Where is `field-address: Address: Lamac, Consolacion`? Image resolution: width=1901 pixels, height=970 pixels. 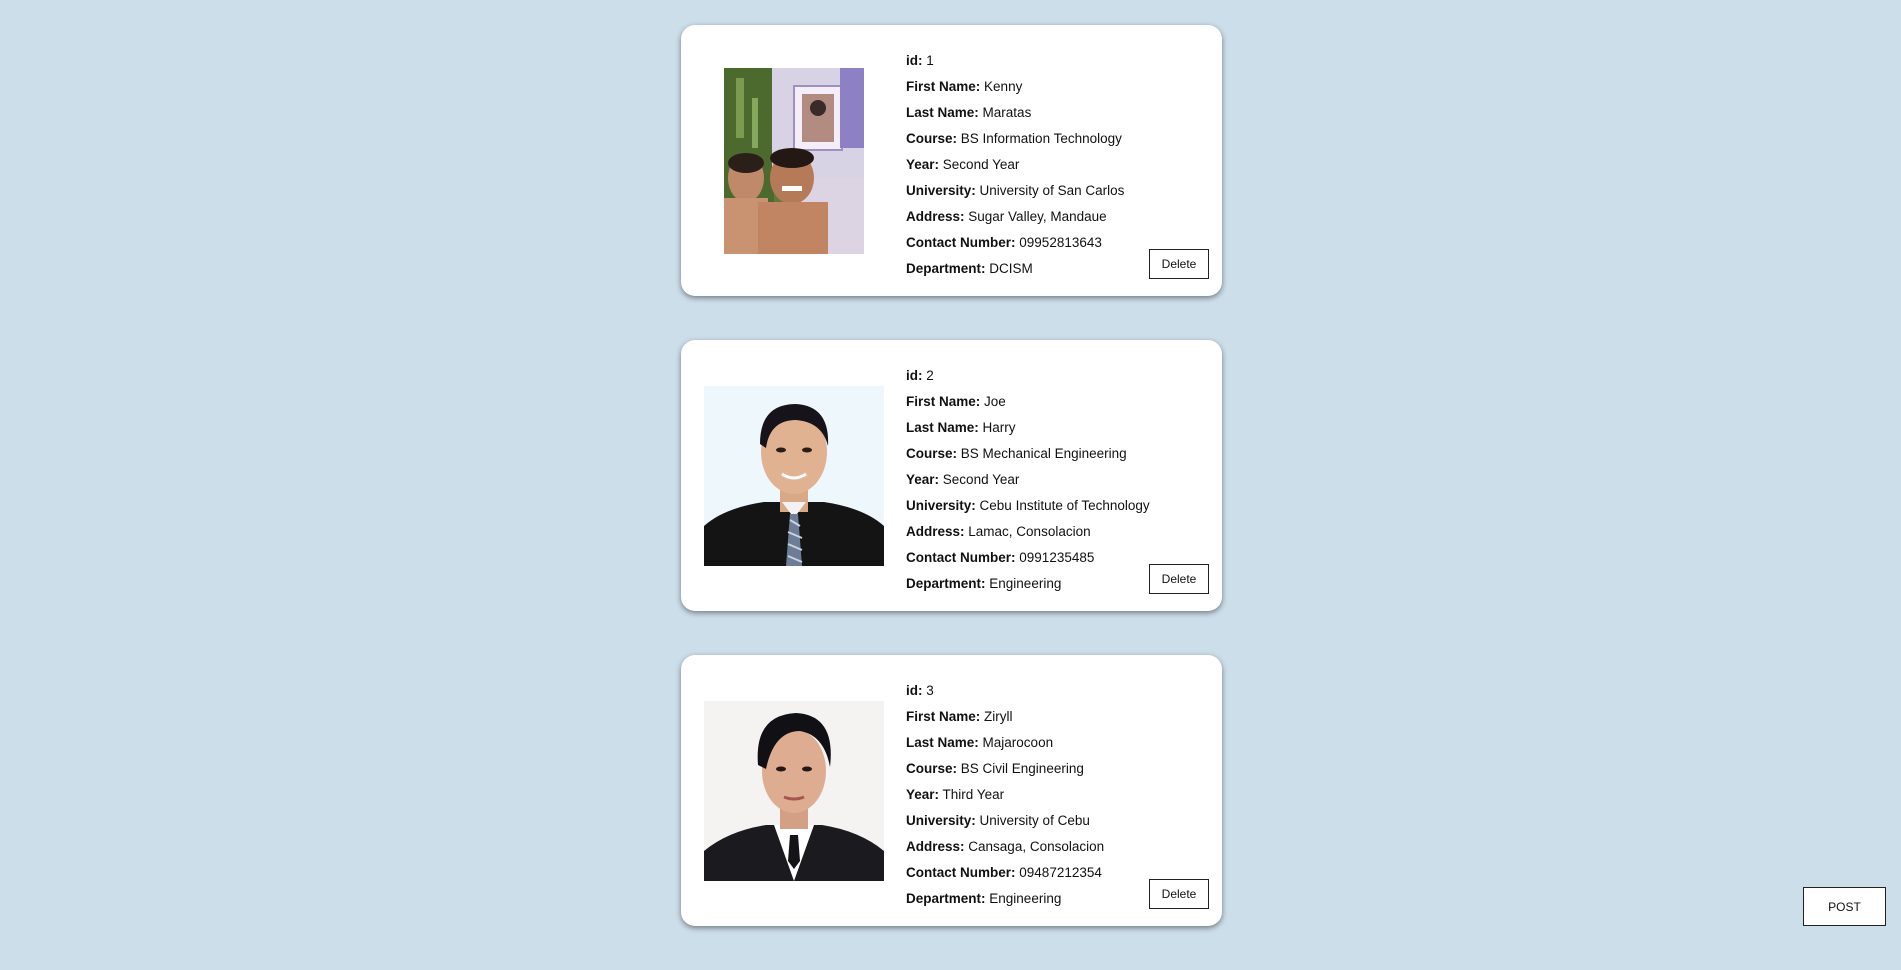
field-address: Address: Lamac, Consolacion is located at coordinates (1028, 532).